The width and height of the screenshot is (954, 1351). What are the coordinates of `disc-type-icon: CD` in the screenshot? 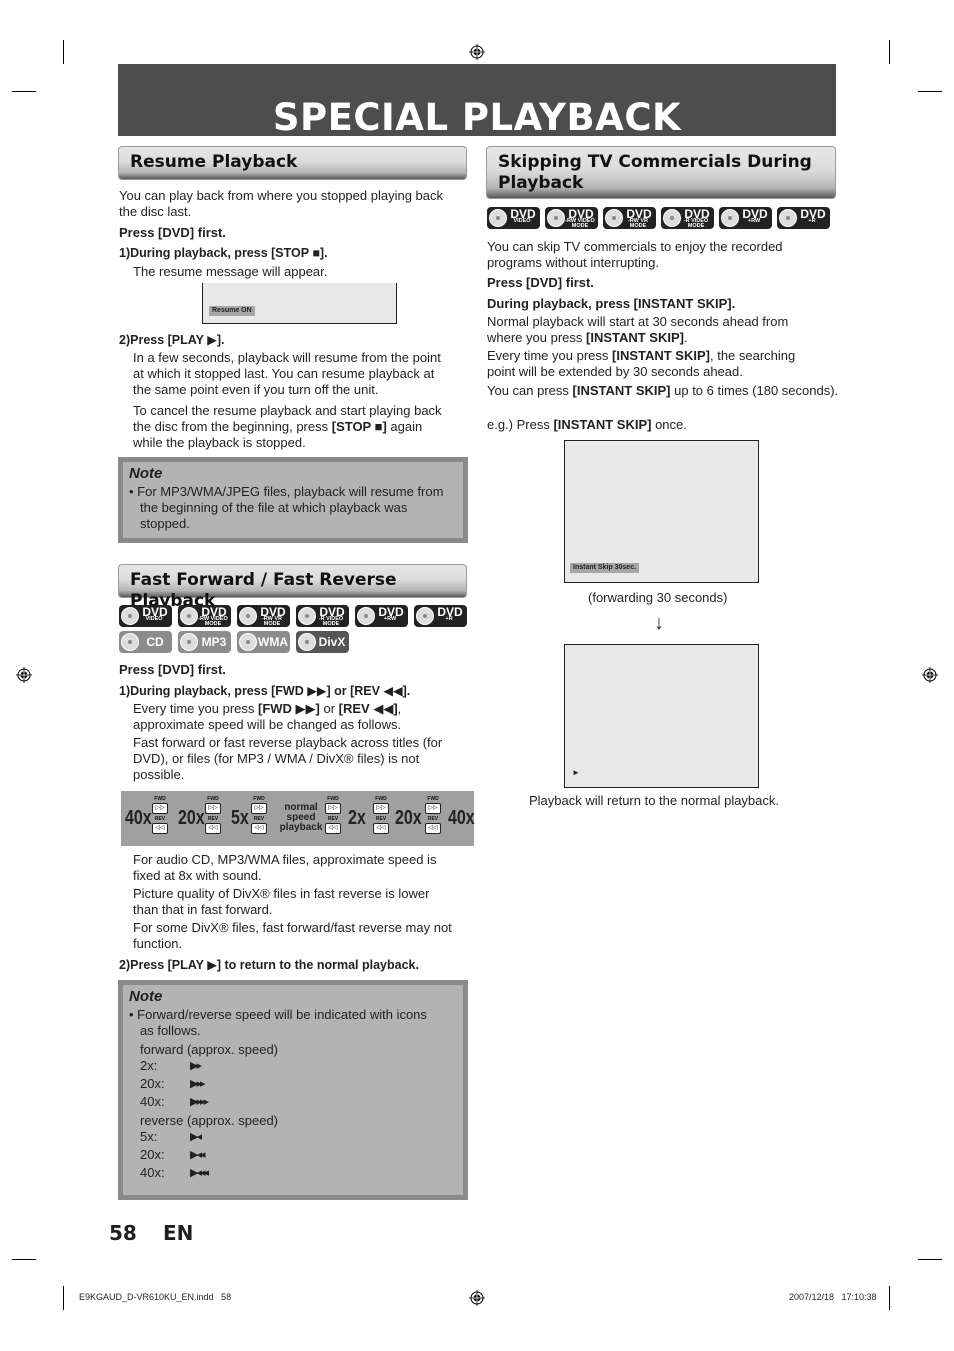 It's located at (145, 642).